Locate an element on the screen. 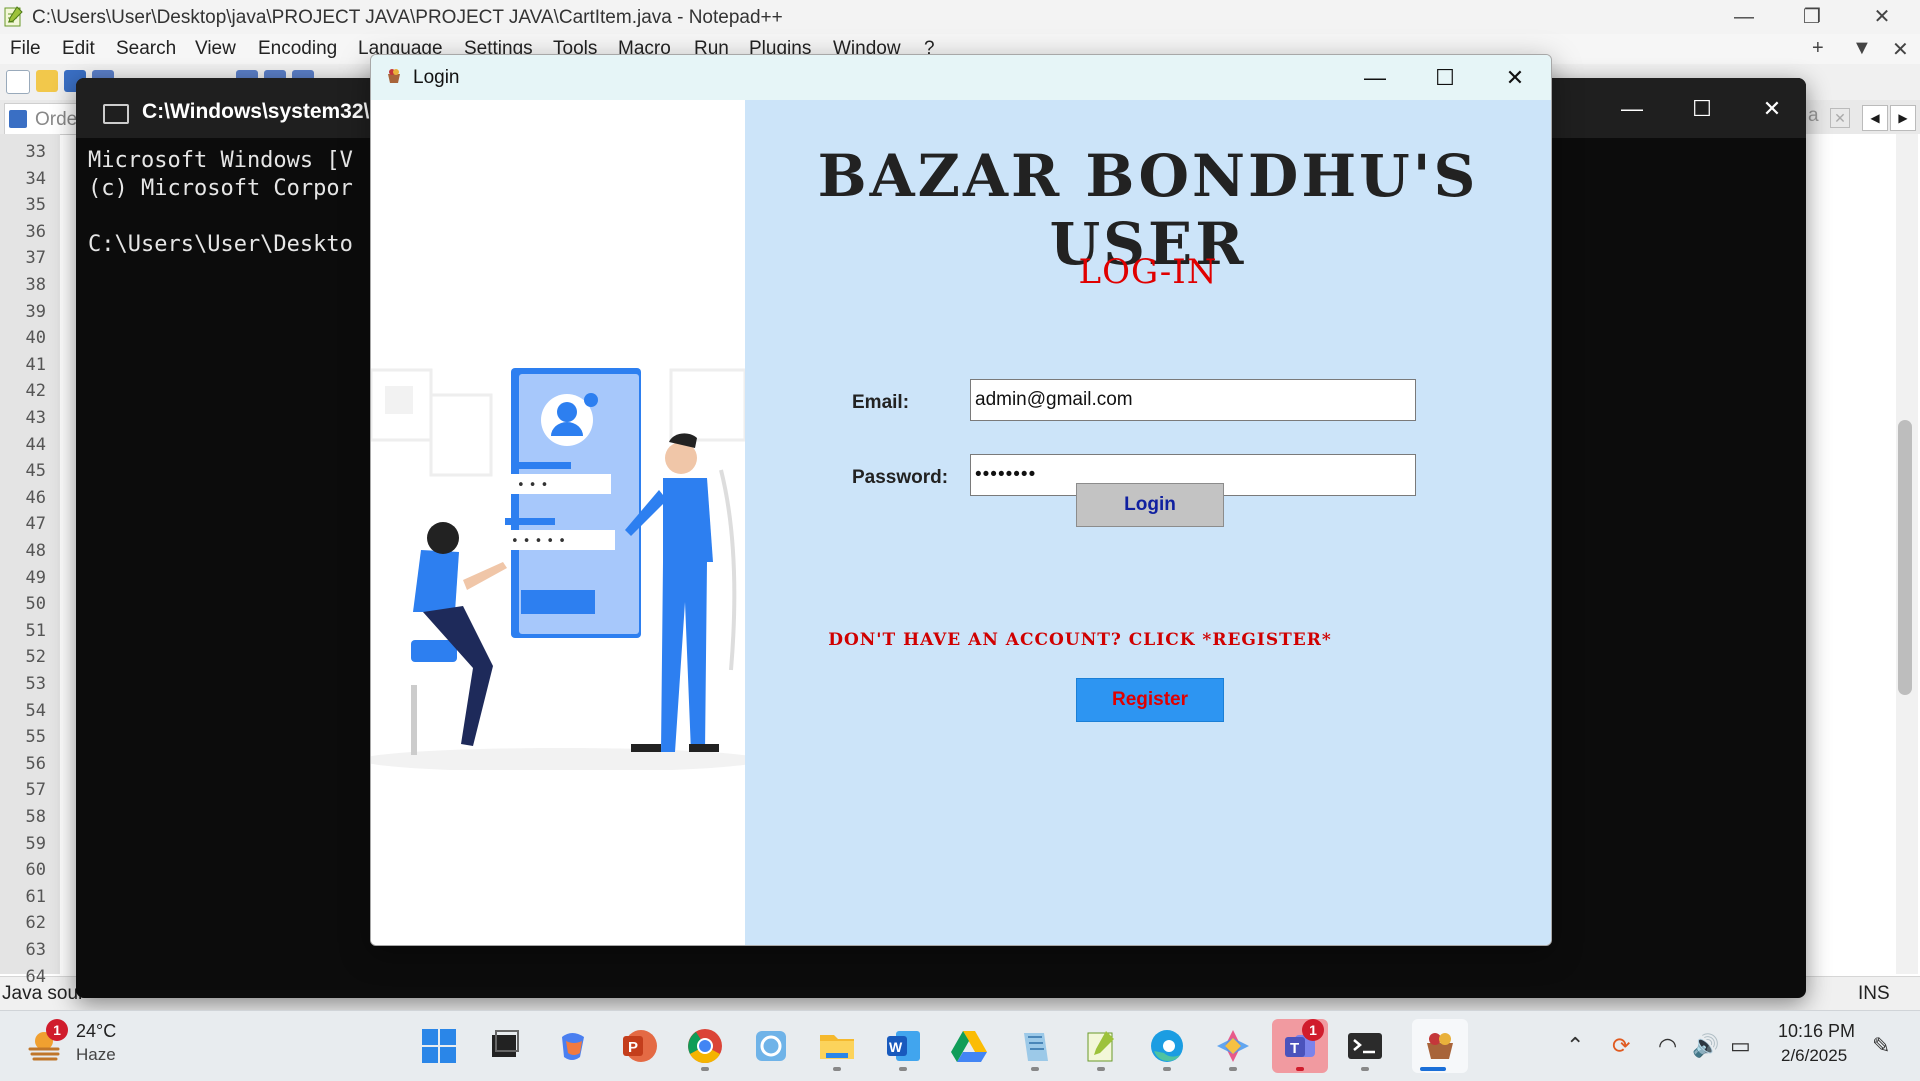 This screenshot has height=1081, width=1920. cmd-close-button: ✕ is located at coordinates (1772, 109).